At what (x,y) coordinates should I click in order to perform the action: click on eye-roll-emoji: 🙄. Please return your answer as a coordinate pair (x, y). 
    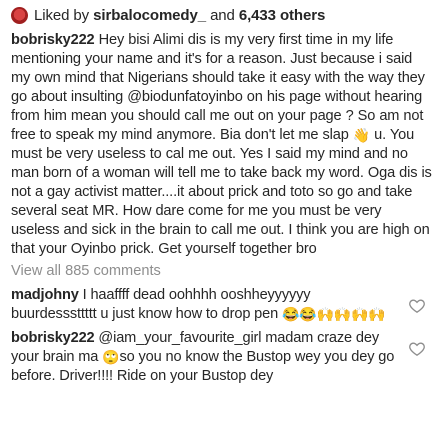
    Looking at the image, I should click on (111, 357).